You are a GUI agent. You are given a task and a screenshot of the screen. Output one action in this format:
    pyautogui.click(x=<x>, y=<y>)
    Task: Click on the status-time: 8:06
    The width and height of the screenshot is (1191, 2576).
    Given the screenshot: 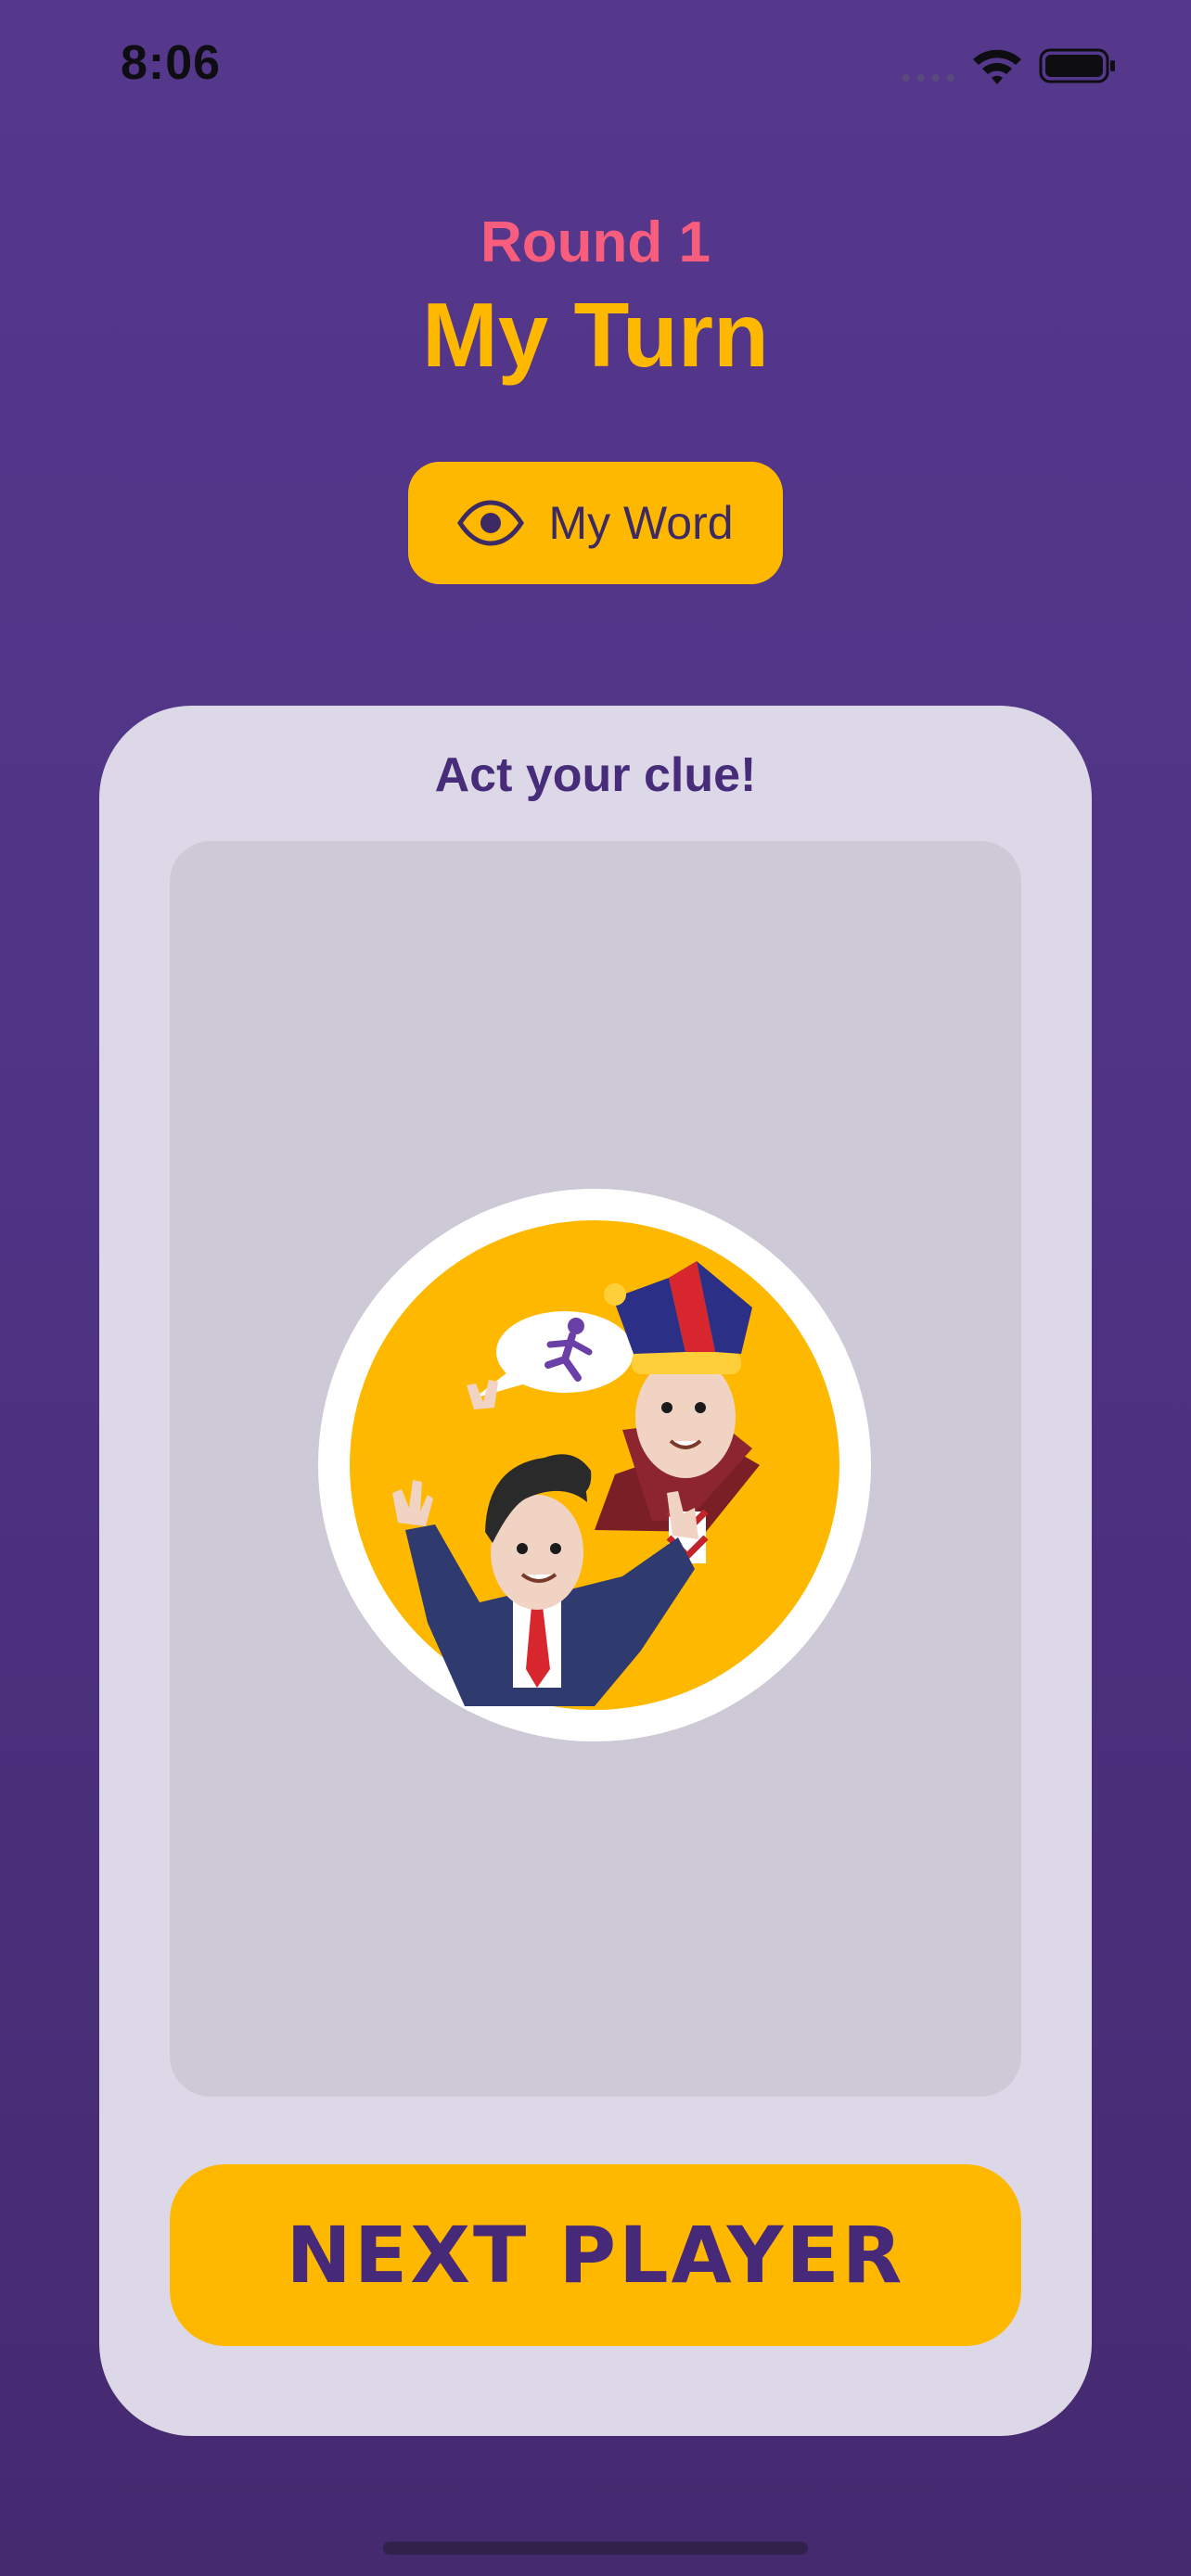 What is the action you would take?
    pyautogui.click(x=171, y=63)
    